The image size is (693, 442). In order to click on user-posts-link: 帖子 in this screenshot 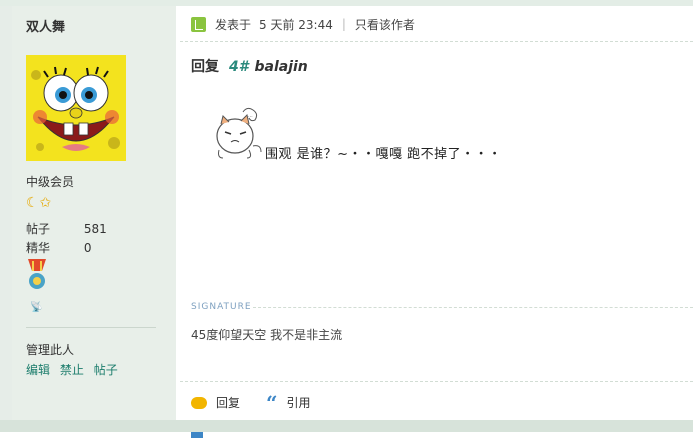, I will do `click(106, 370)`.